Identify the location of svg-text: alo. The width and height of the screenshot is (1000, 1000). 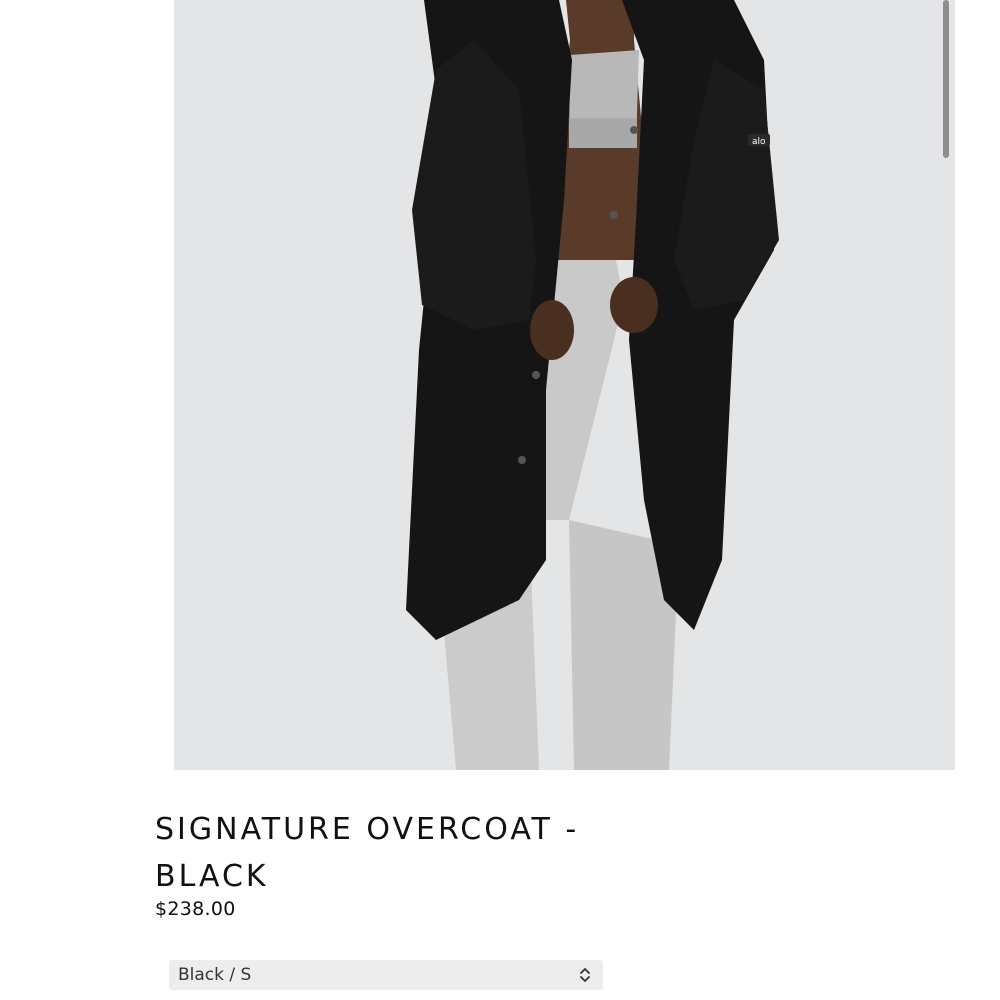
(759, 142).